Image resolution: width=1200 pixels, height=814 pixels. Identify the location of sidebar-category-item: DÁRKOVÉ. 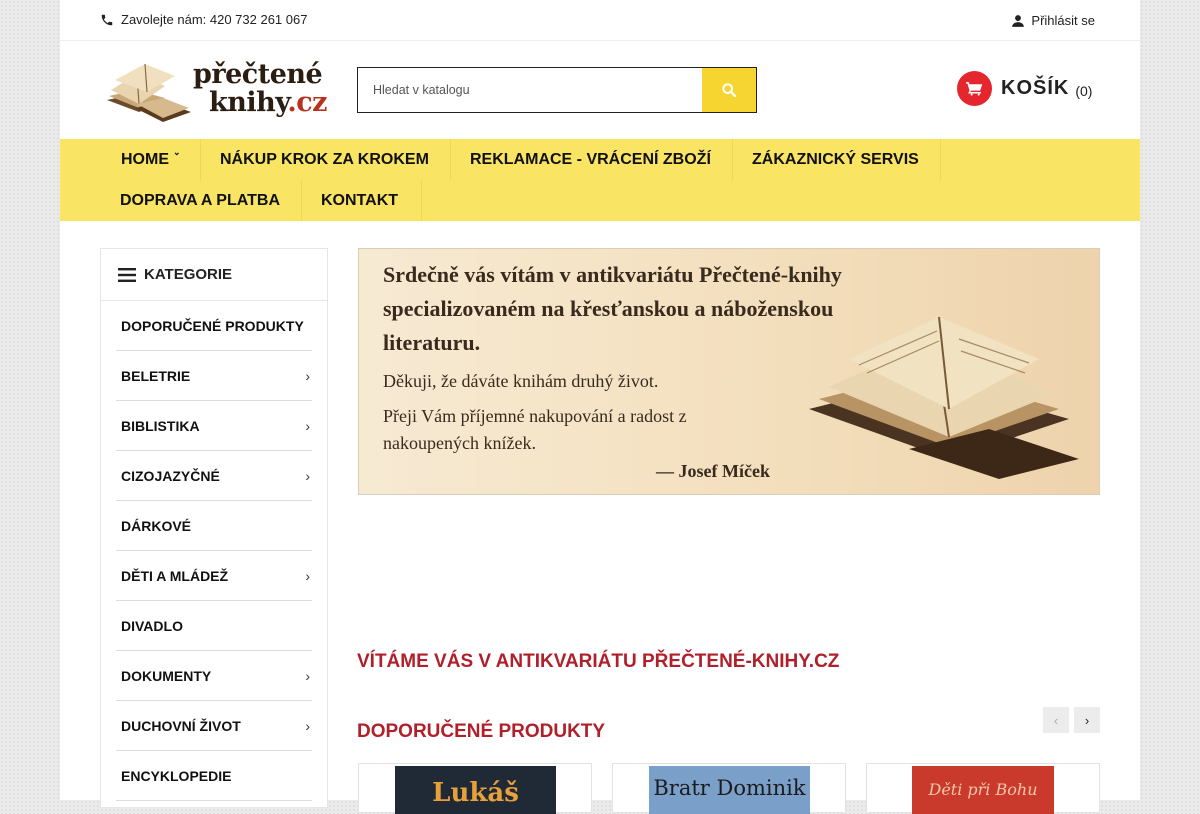
(214, 526).